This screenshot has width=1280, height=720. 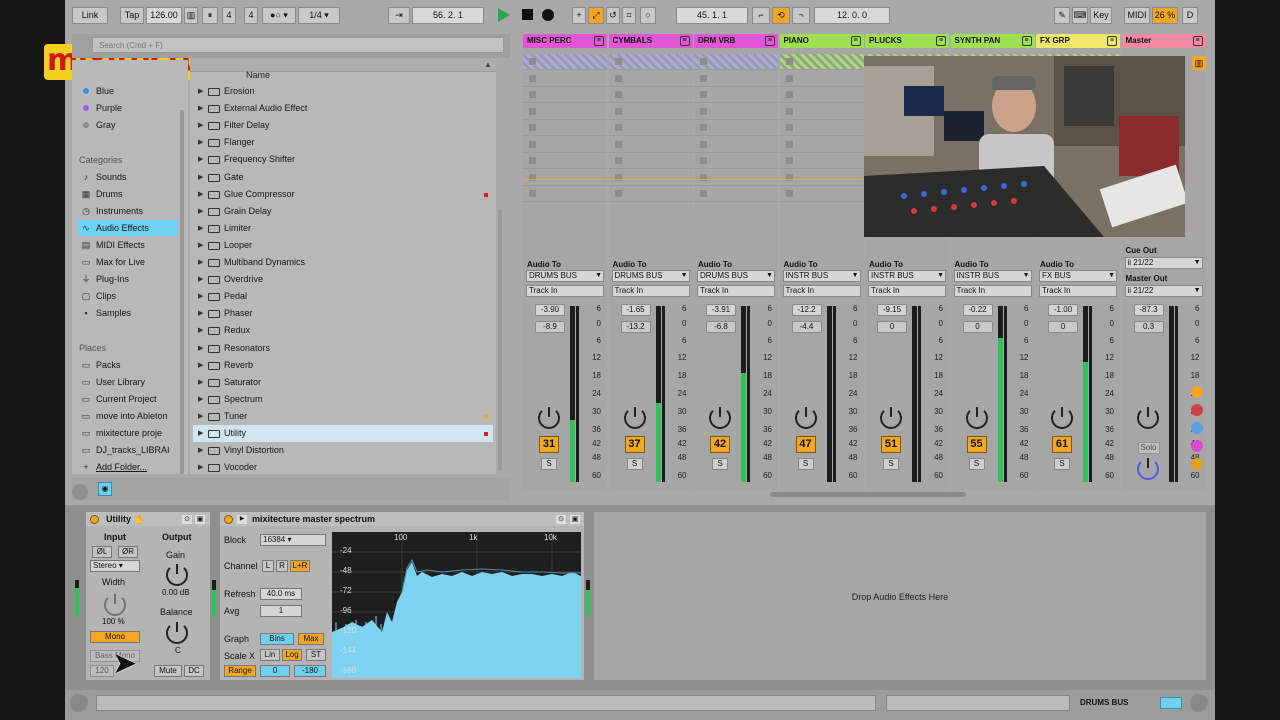 I want to click on browser-item: ▶ External Audio Effect, so click(x=343, y=108).